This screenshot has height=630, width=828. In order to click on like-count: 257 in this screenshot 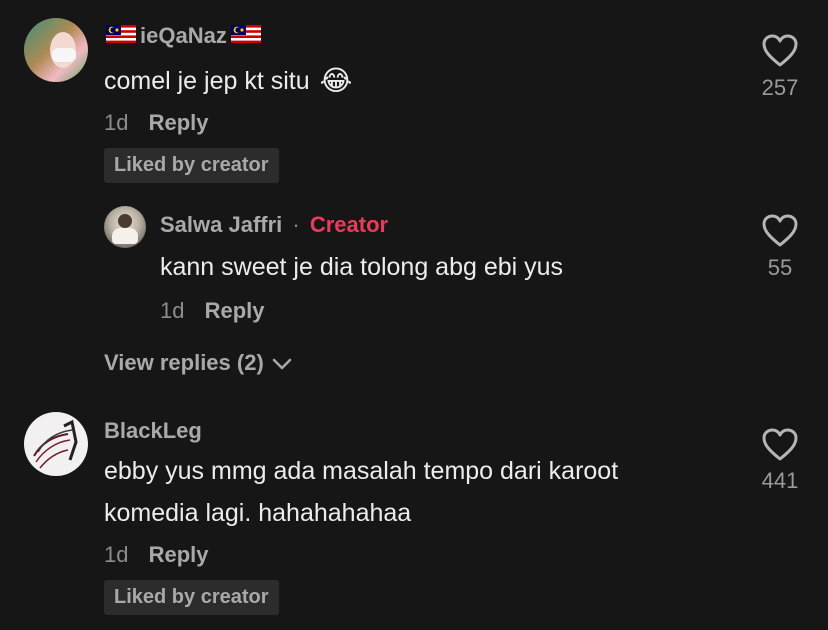, I will do `click(780, 87)`.